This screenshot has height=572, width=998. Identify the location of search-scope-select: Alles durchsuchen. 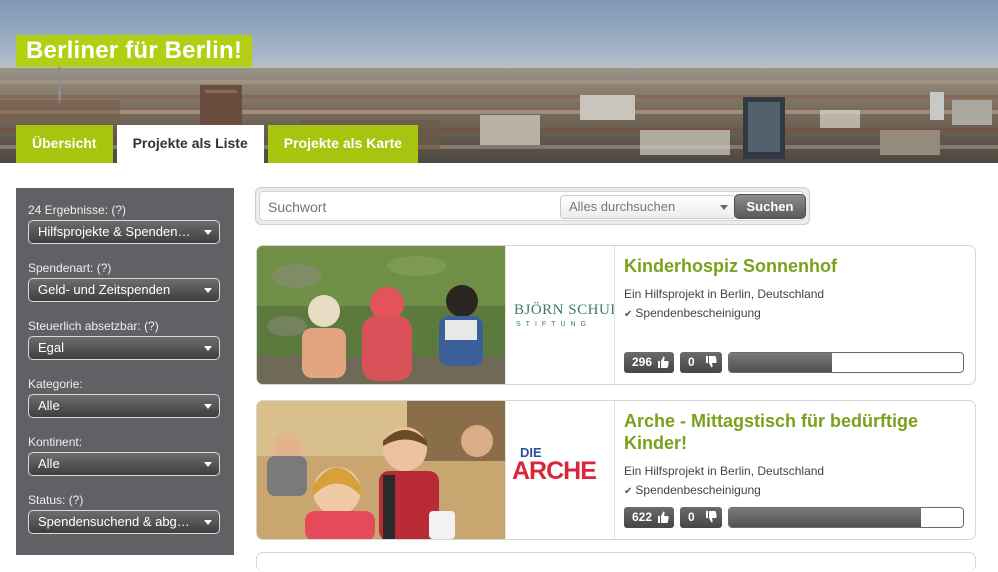
(648, 207).